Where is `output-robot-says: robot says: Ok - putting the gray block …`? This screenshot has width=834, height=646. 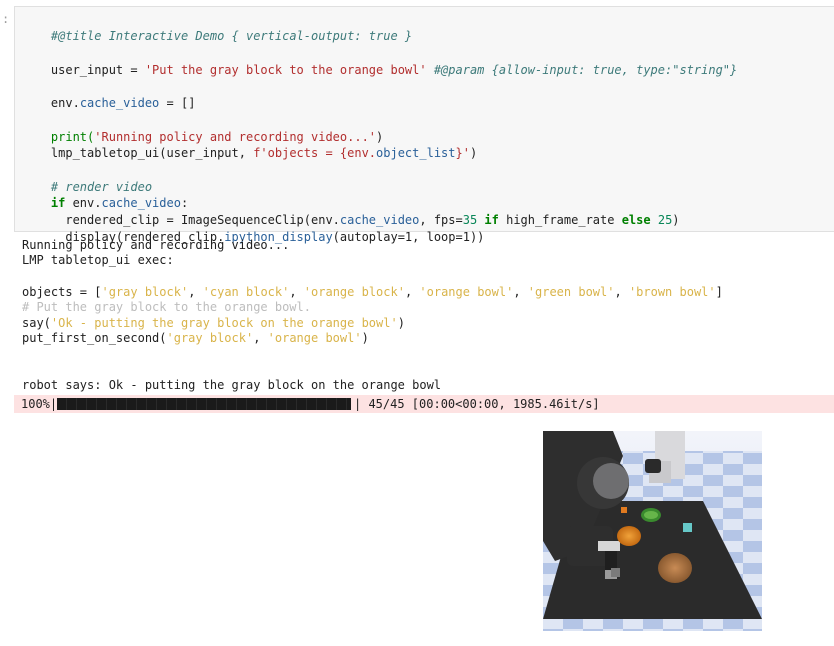
output-robot-says: robot says: Ok - putting the gray block … is located at coordinates (232, 385).